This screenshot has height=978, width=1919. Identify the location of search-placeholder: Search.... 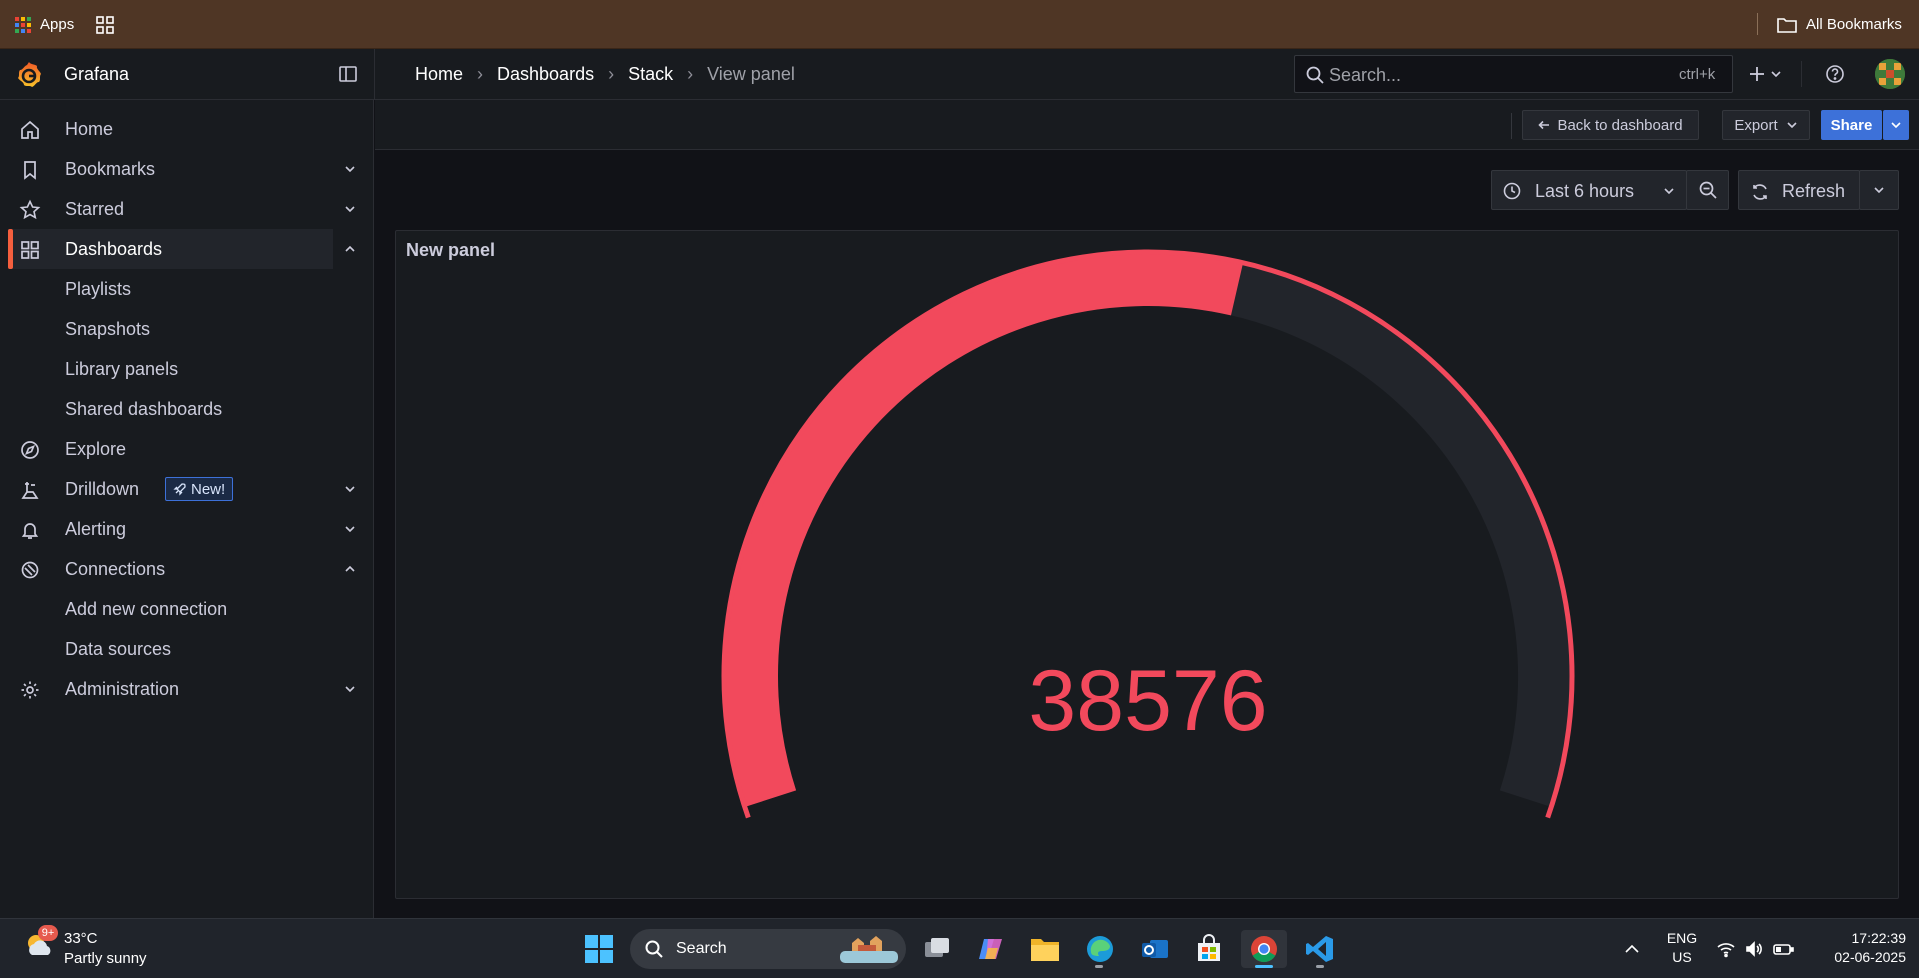
(1365, 75).